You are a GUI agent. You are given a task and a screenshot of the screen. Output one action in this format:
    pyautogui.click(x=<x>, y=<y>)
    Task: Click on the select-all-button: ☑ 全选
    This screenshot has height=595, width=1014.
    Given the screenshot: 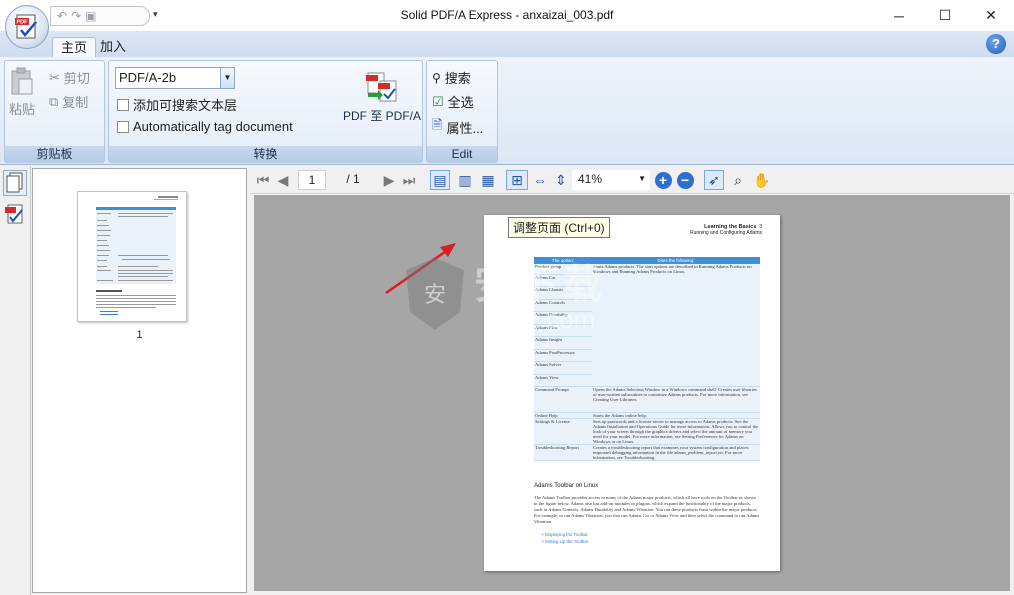 What is the action you would take?
    pyautogui.click(x=453, y=101)
    